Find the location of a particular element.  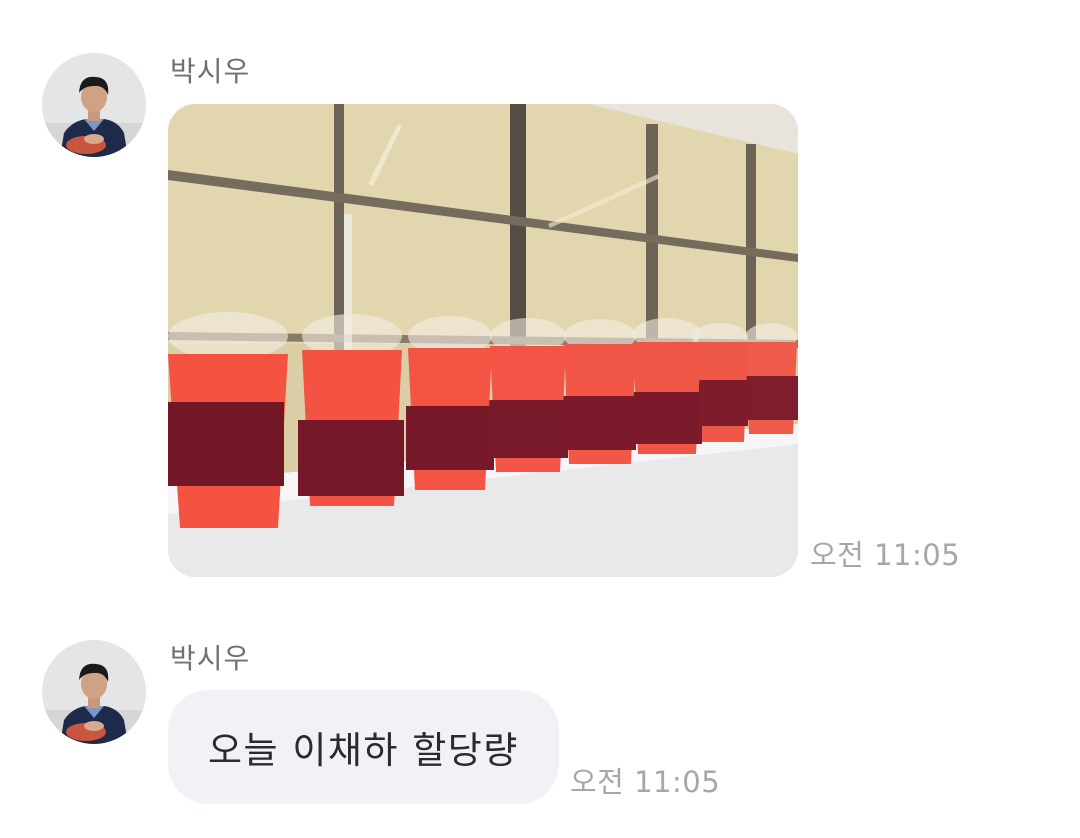

message-text-content: 오늘 이채하 할당량 is located at coordinates (363, 750).